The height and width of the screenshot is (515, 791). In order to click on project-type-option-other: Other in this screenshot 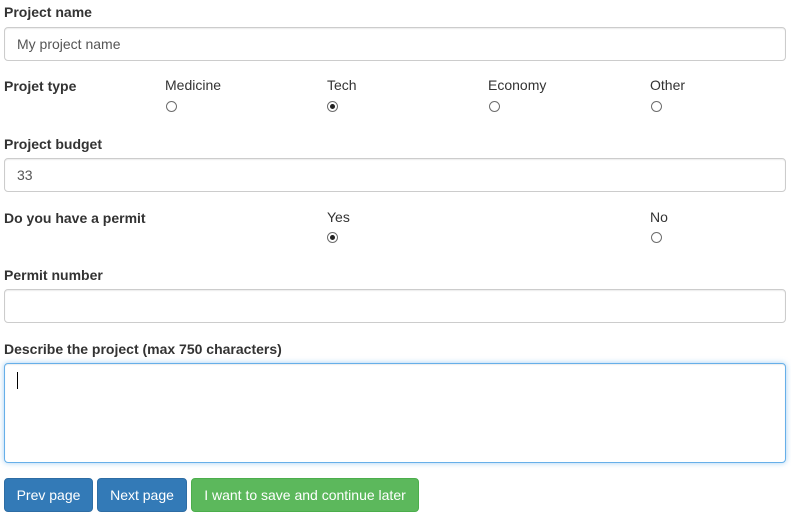, I will do `click(667, 85)`.